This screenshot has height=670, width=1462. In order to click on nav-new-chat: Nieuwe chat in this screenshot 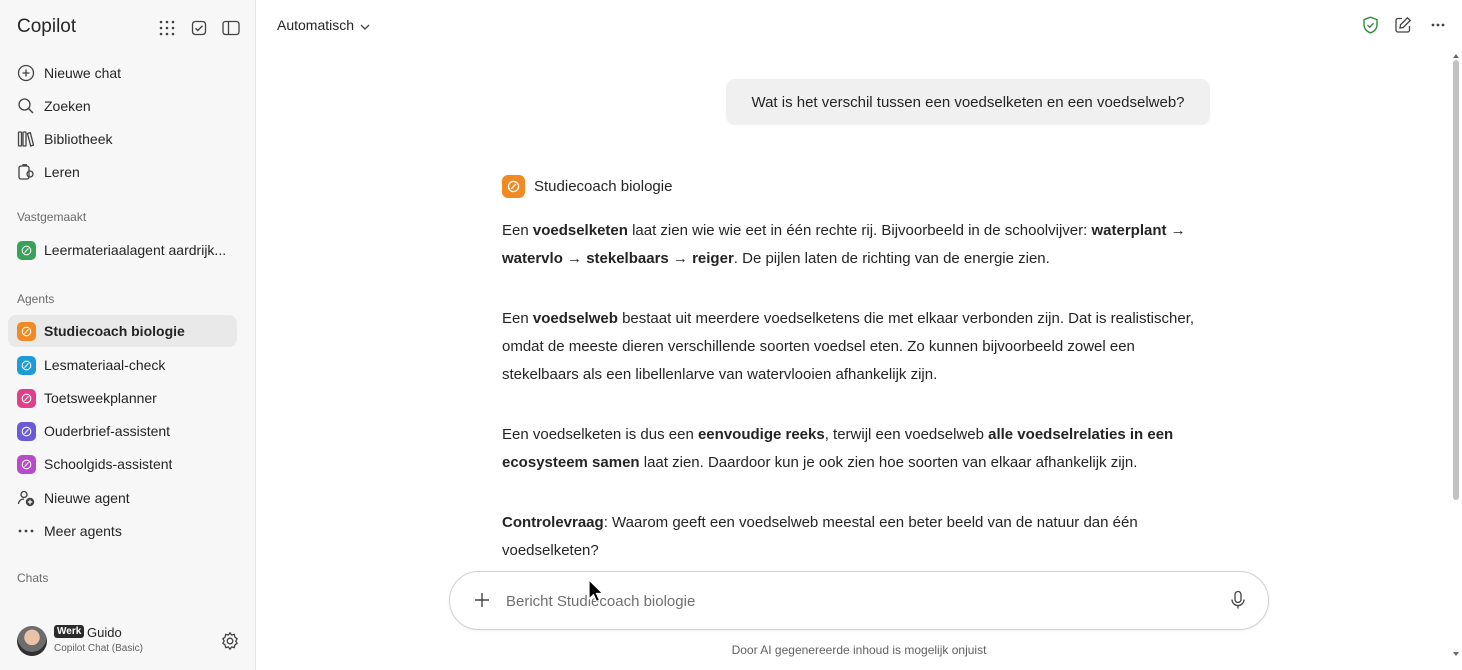, I will do `click(122, 73)`.